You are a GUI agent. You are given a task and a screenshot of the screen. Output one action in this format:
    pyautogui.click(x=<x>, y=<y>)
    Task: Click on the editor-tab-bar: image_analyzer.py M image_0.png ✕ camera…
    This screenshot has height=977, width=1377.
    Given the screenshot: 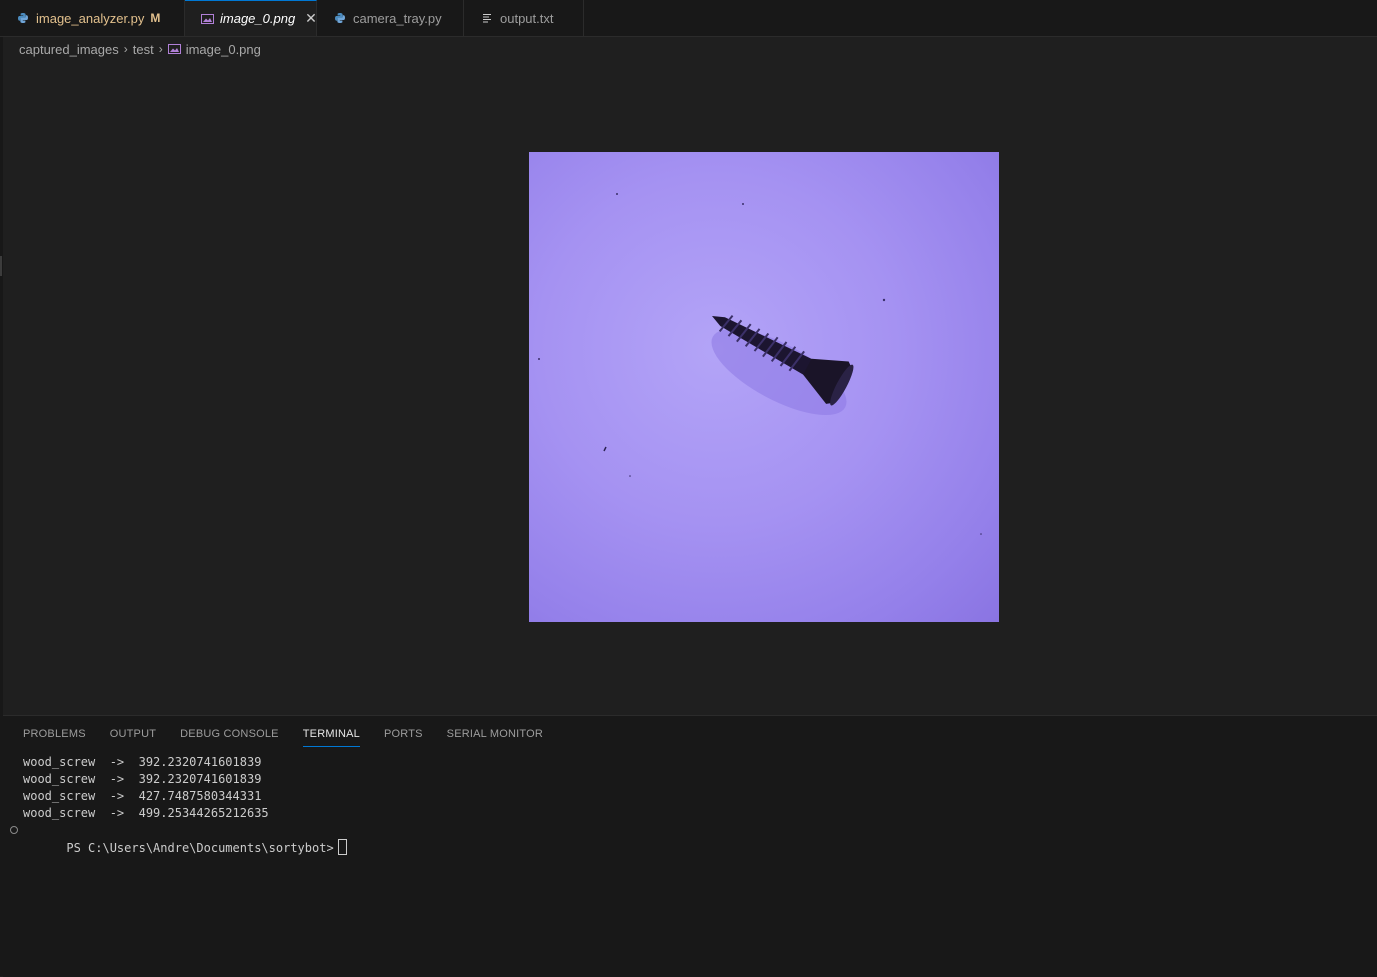 What is the action you would take?
    pyautogui.click(x=688, y=18)
    